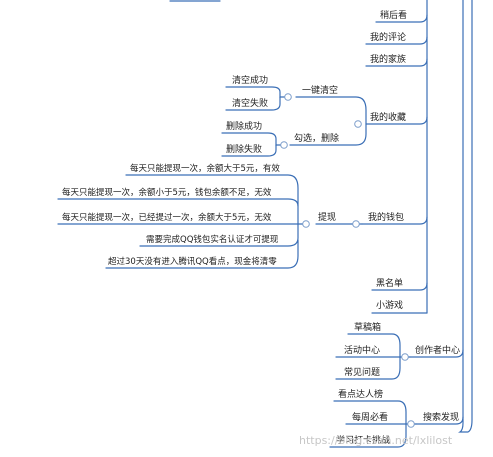 The image size is (493, 457). What do you see at coordinates (331, 110) in the screenshot?
I see `connector-collection-clear` at bounding box center [331, 110].